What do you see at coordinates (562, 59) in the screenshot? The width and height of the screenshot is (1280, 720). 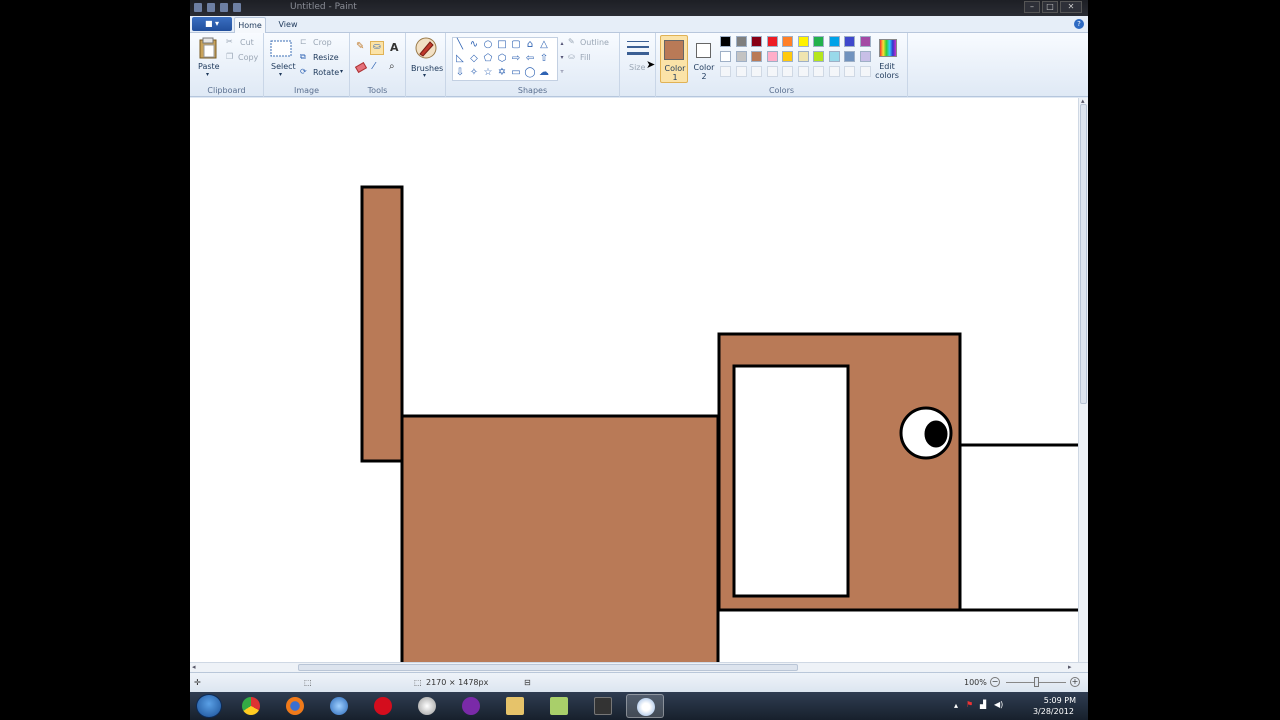 I see `shapes-scroll: ▴ ▾ ▿` at bounding box center [562, 59].